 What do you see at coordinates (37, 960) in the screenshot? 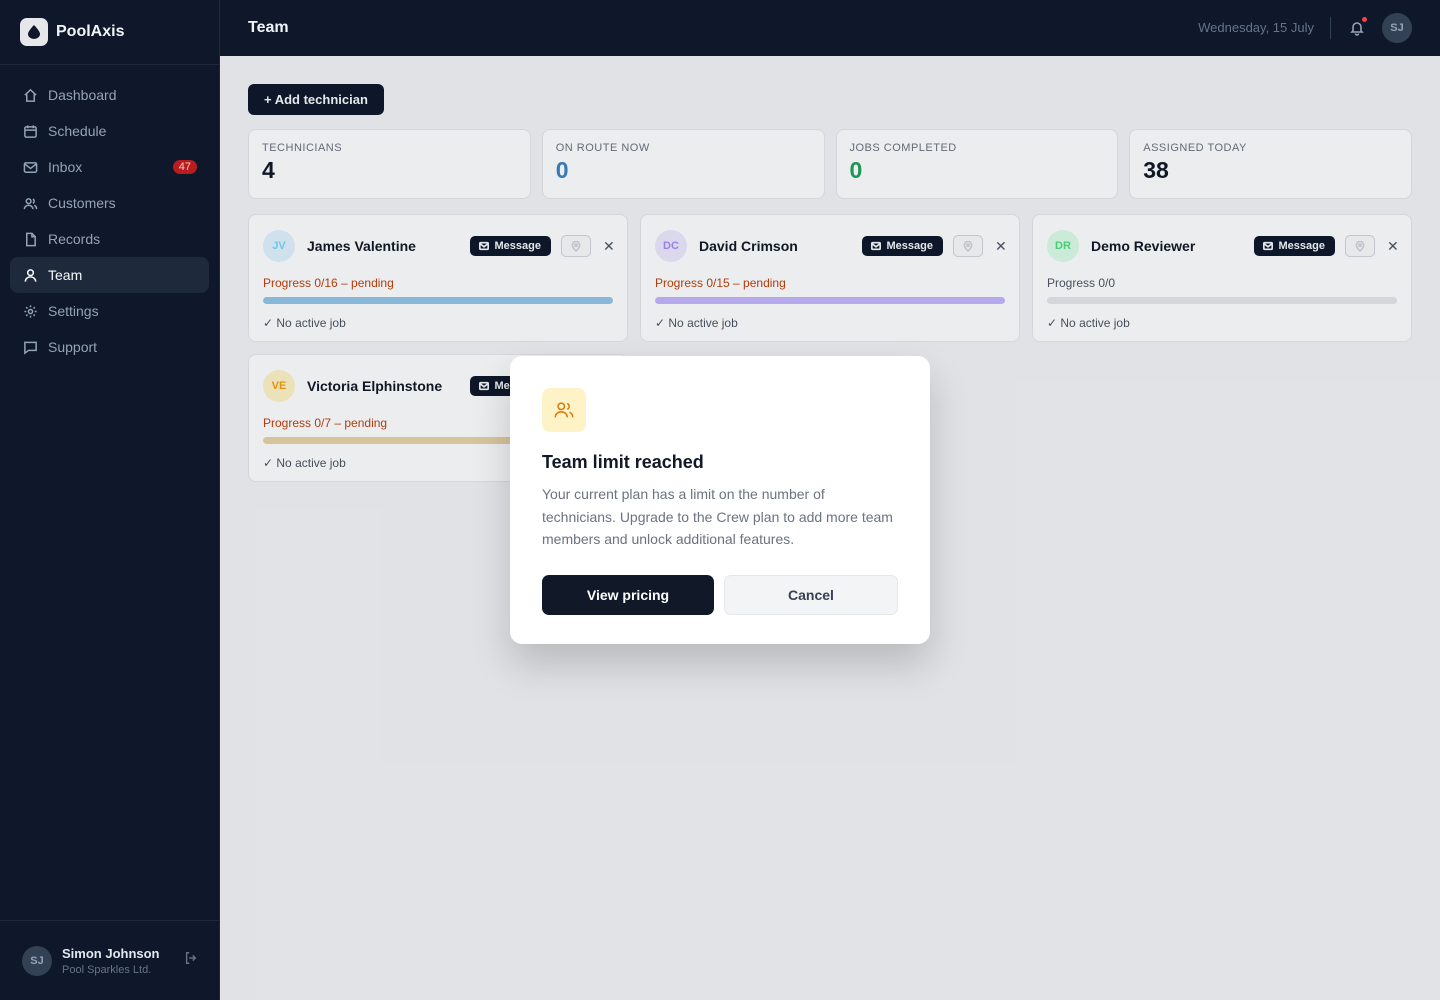
I see `user-avatar: SJ` at bounding box center [37, 960].